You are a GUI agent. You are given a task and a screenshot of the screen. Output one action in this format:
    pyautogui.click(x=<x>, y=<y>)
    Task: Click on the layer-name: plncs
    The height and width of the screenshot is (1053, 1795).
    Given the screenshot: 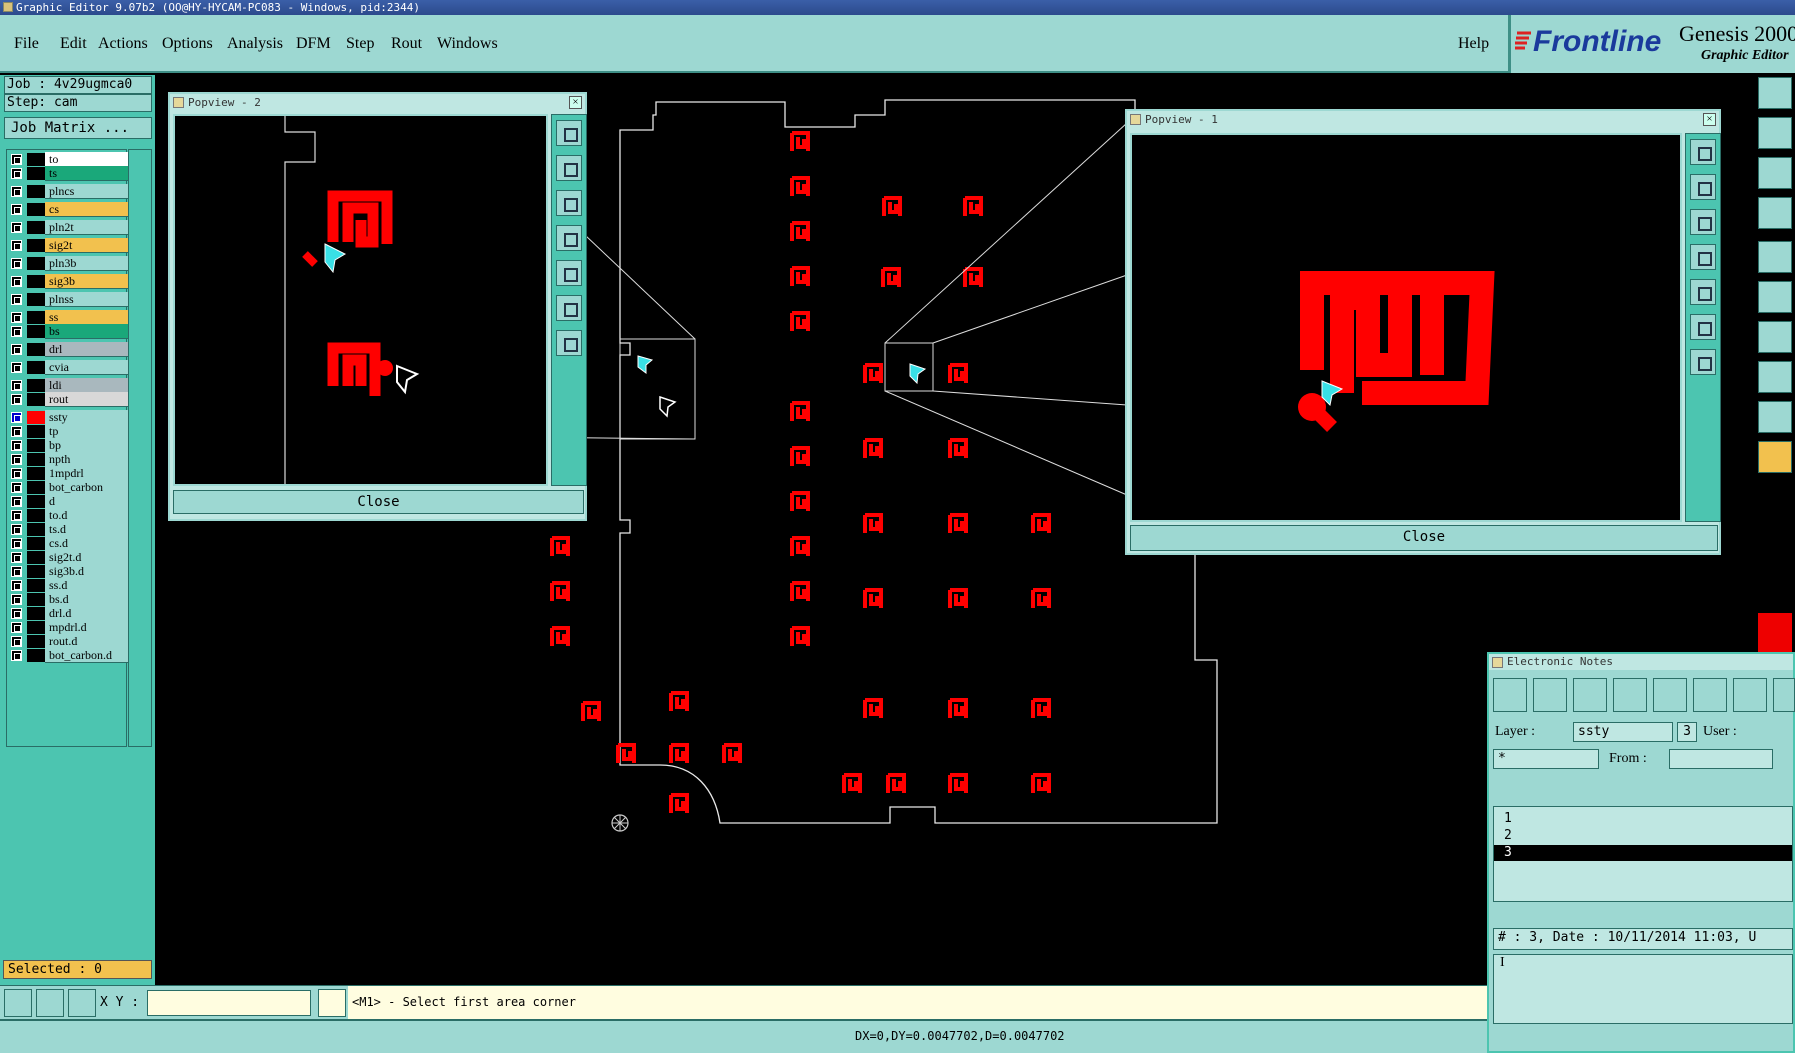 What is the action you would take?
    pyautogui.click(x=86, y=191)
    